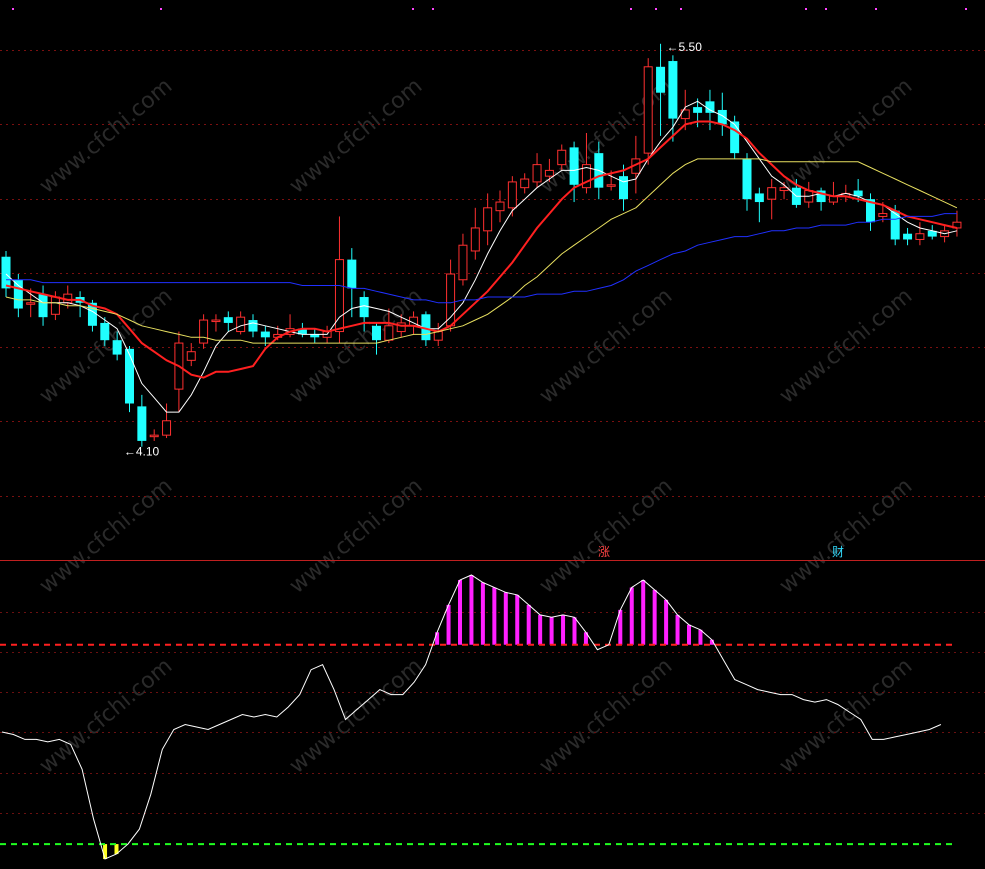  What do you see at coordinates (838, 552) in the screenshot?
I see `marker-cai: 财` at bounding box center [838, 552].